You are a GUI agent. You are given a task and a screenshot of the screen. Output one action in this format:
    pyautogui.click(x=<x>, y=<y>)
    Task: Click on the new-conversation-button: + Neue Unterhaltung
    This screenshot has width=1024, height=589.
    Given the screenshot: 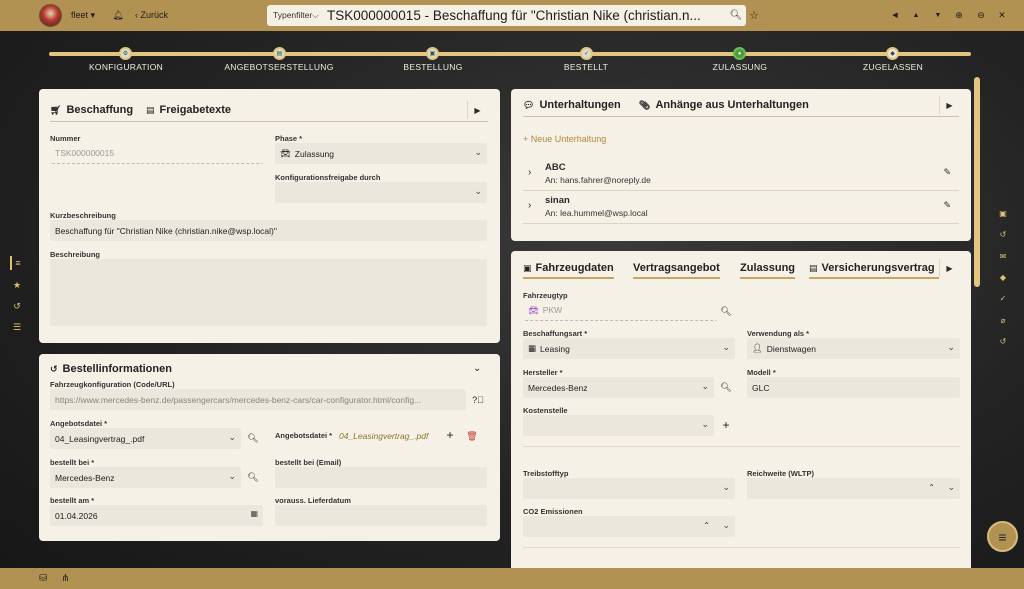 What is the action you would take?
    pyautogui.click(x=564, y=139)
    